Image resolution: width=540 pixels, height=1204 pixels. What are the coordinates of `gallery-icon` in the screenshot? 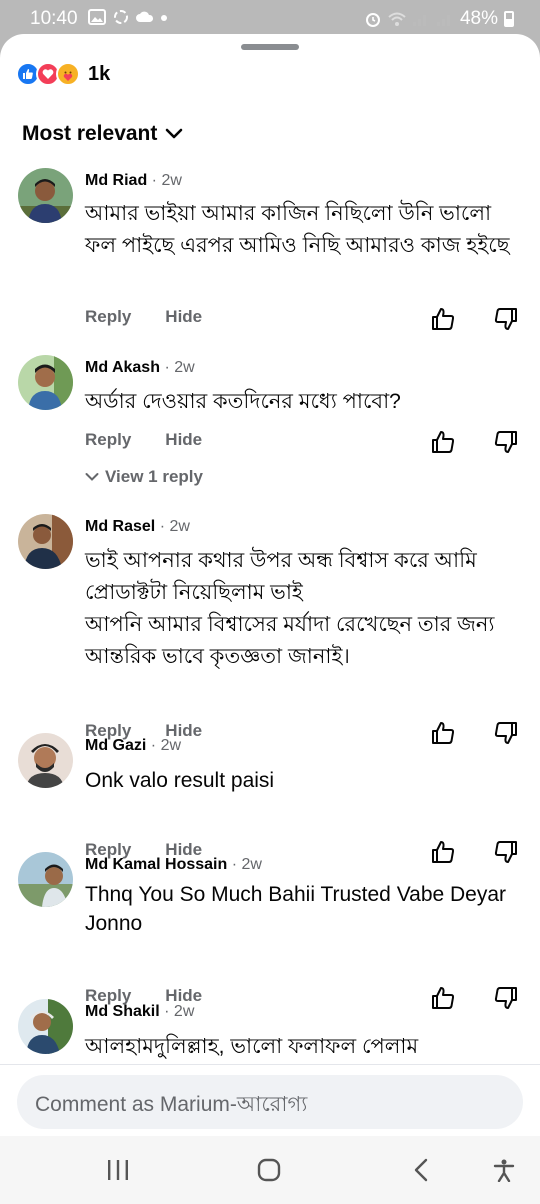 It's located at (97, 17).